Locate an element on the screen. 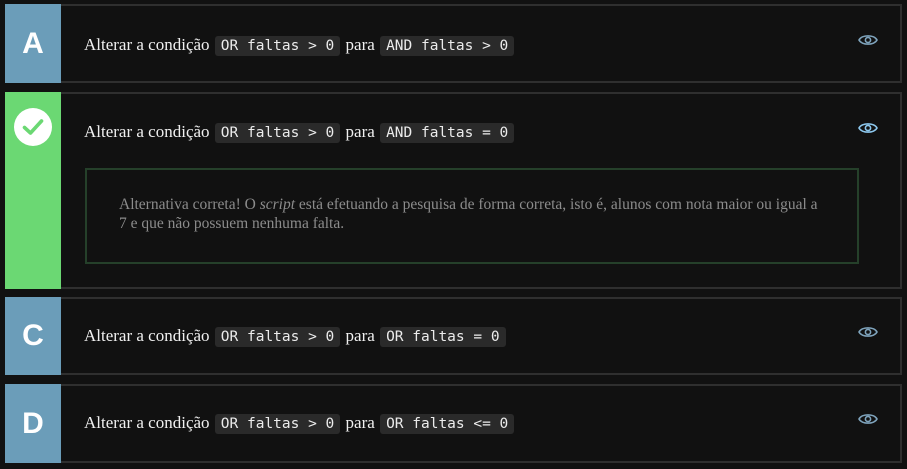 Image resolution: width=907 pixels, height=469 pixels. code-snippet: AND faltas > 0 is located at coordinates (447, 46).